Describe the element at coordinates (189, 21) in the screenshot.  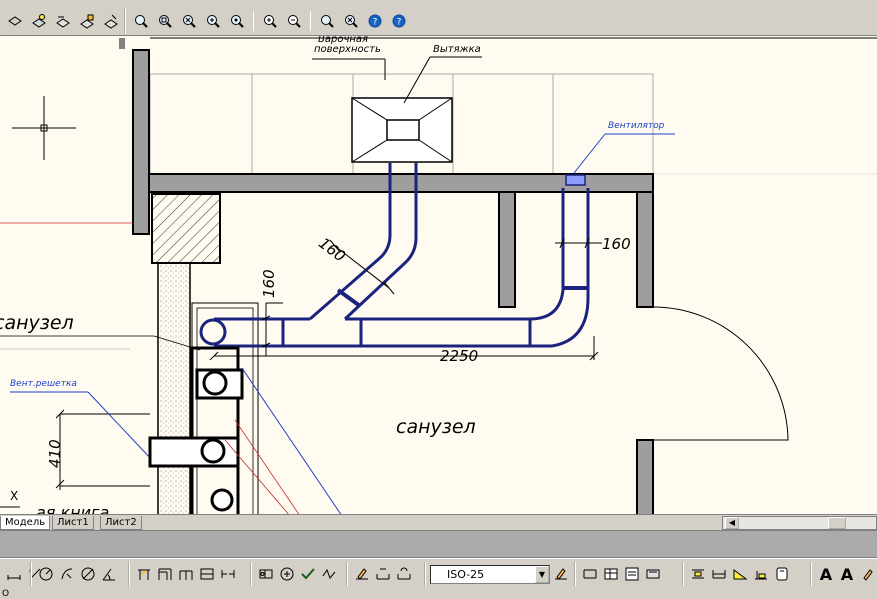
I see `zoom-previous-icon` at that location.